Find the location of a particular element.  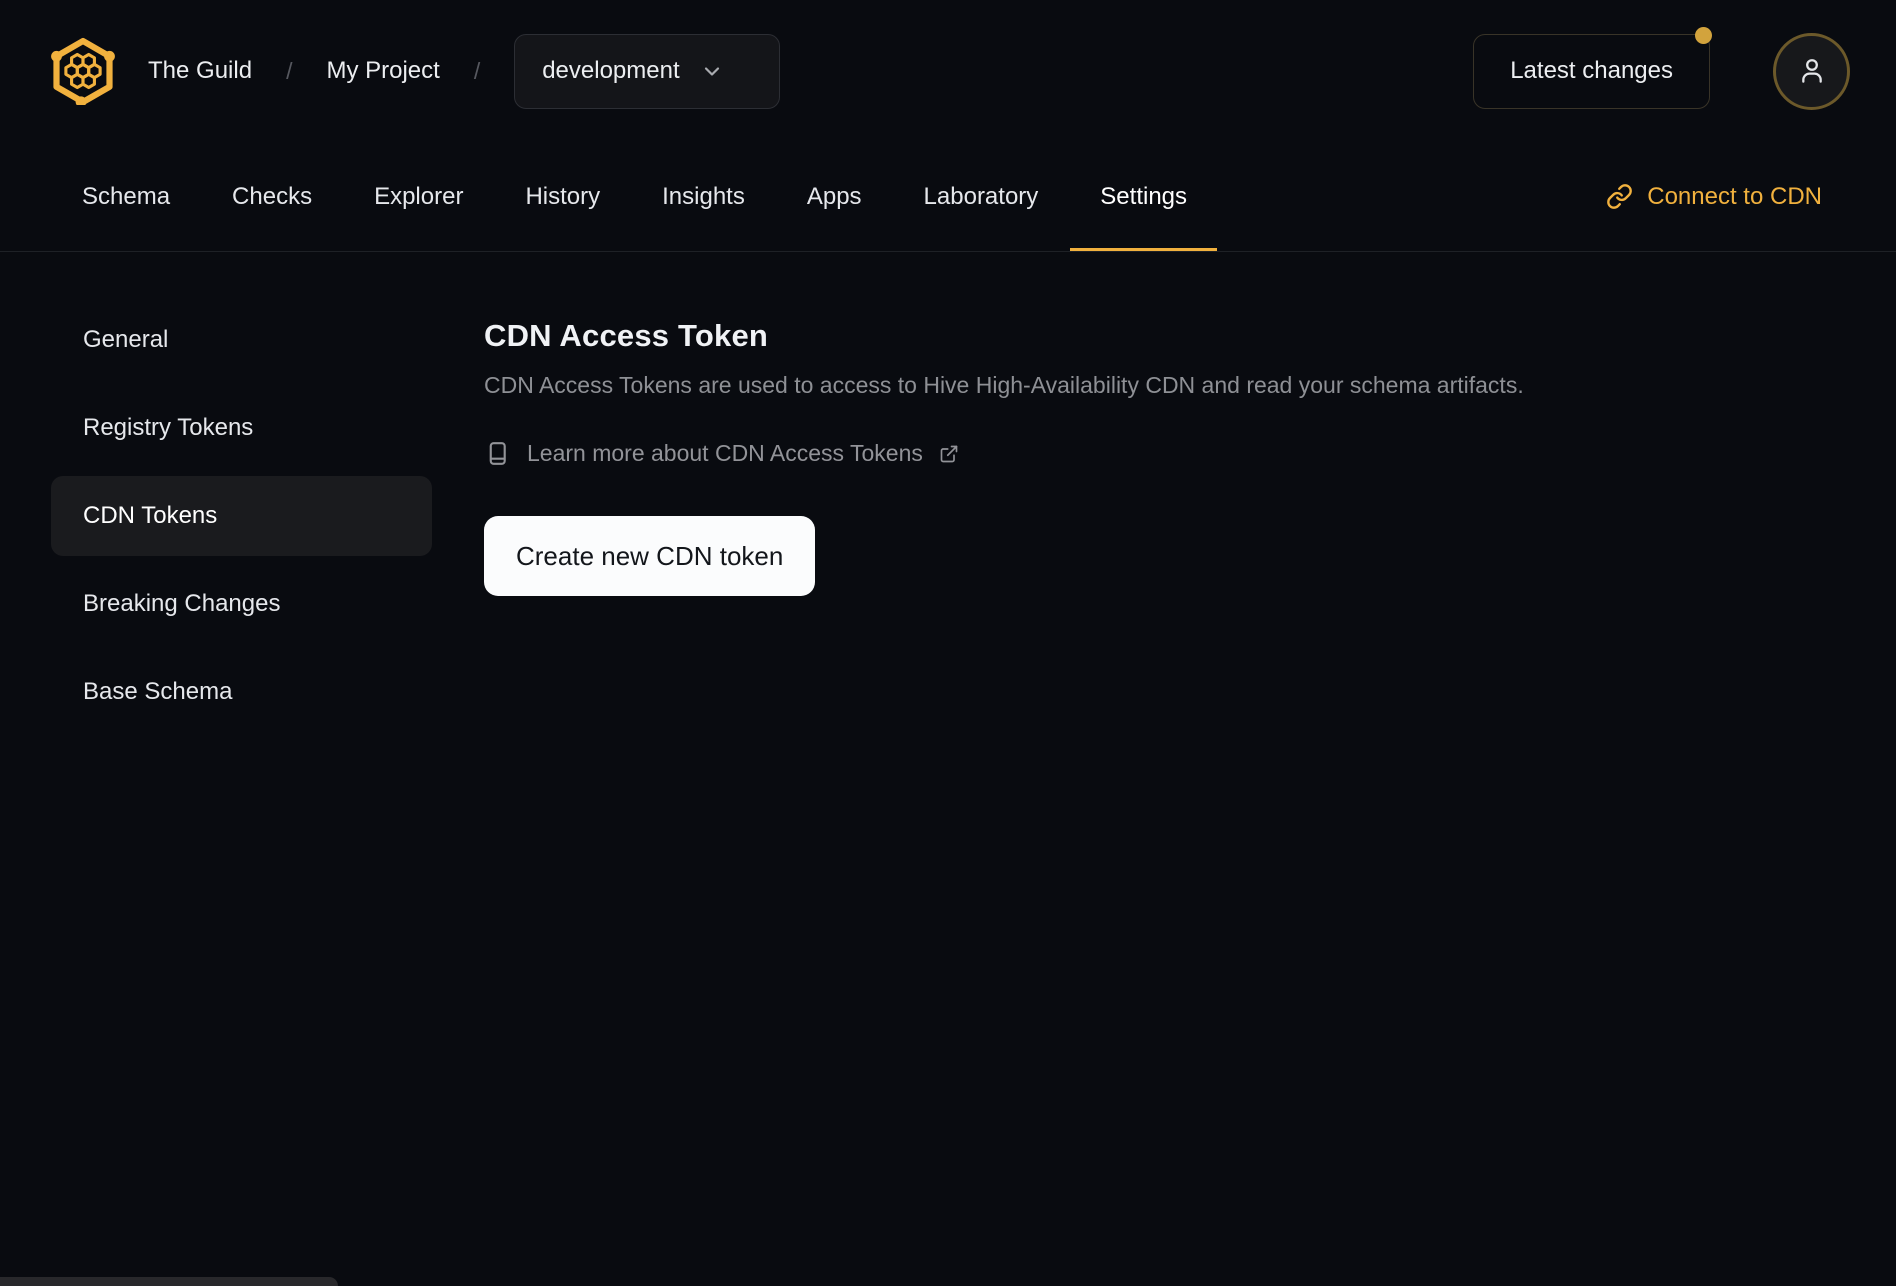

learn-more-link: Learn more about CDN Access Tokens is located at coordinates (721, 453).